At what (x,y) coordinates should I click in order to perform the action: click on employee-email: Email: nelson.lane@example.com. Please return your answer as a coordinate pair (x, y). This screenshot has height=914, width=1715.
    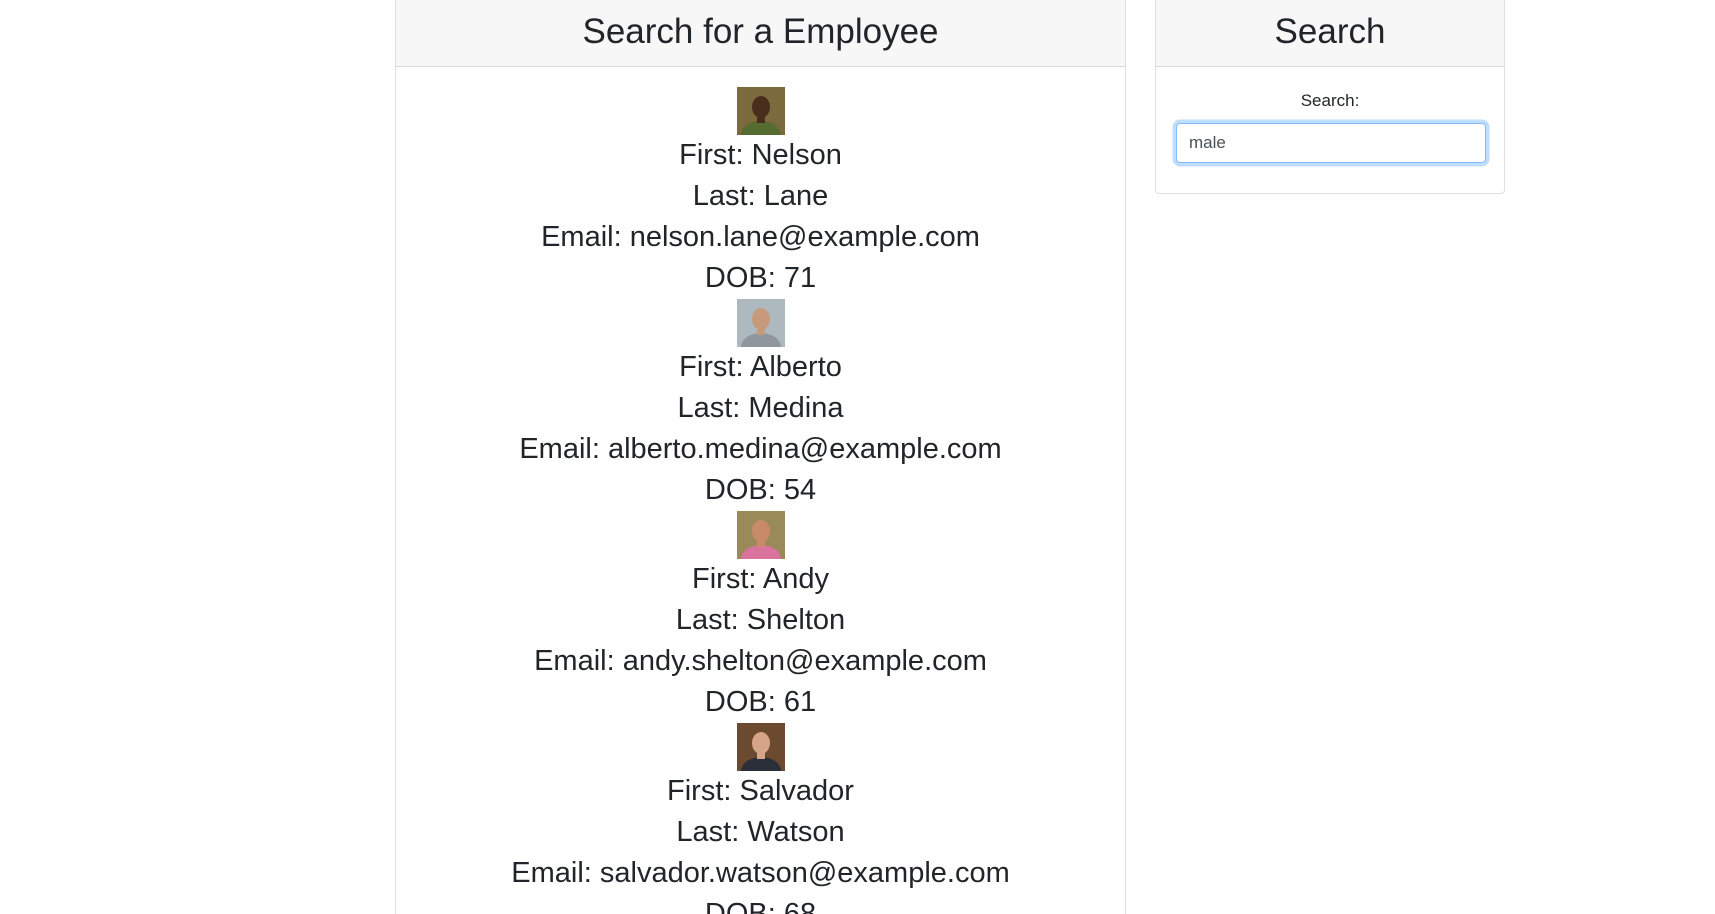
    Looking at the image, I should click on (760, 237).